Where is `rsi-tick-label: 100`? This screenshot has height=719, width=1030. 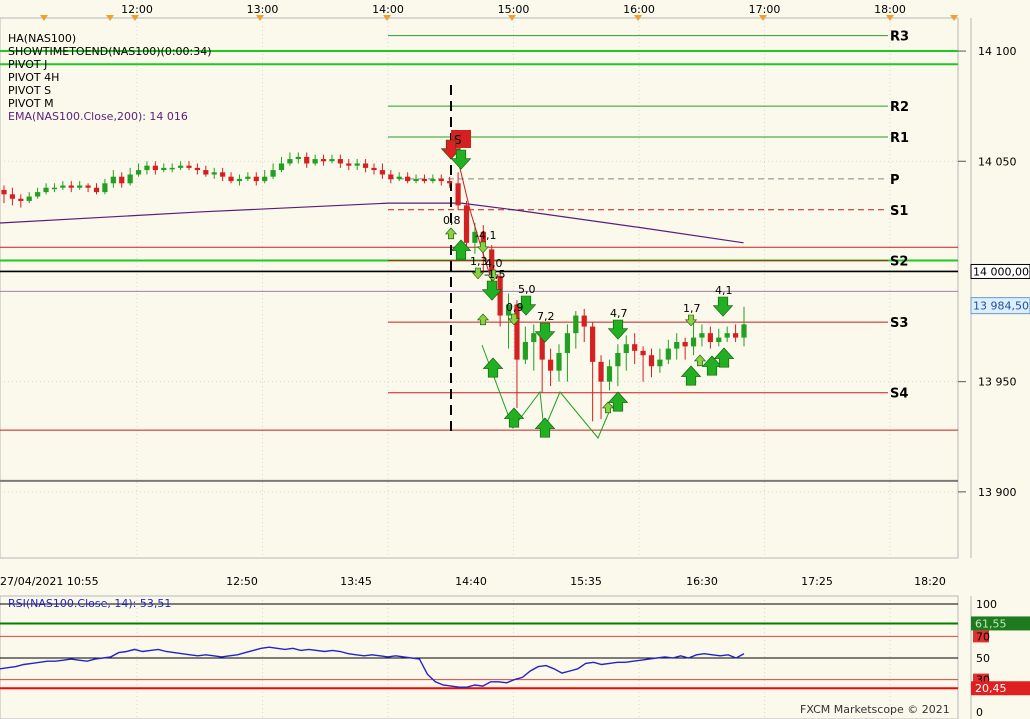
rsi-tick-label: 100 is located at coordinates (986, 604).